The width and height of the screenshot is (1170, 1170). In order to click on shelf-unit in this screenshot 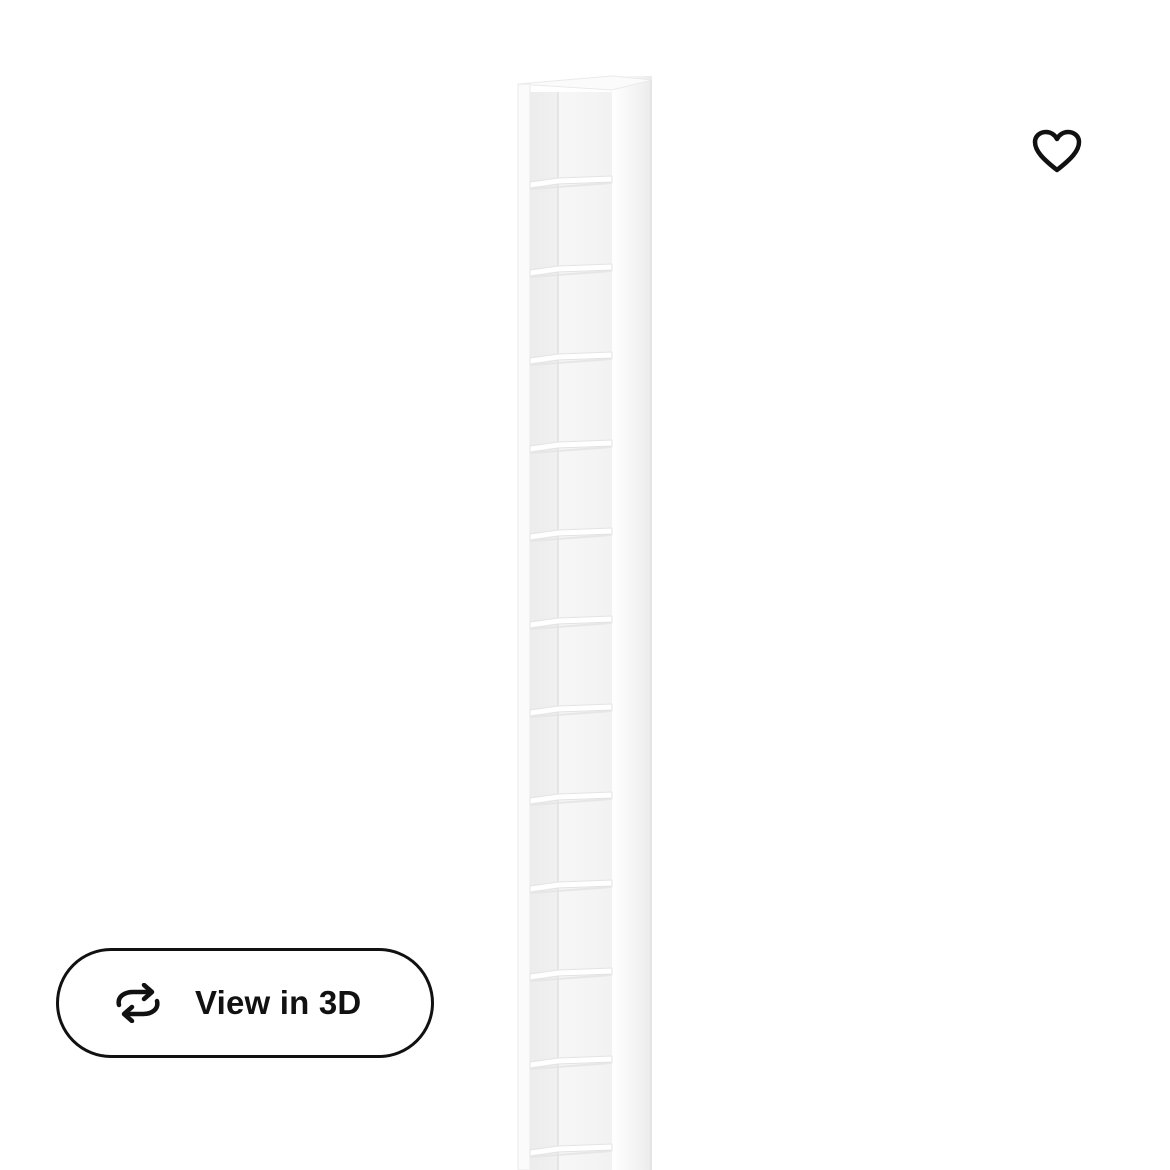, I will do `click(585, 622)`.